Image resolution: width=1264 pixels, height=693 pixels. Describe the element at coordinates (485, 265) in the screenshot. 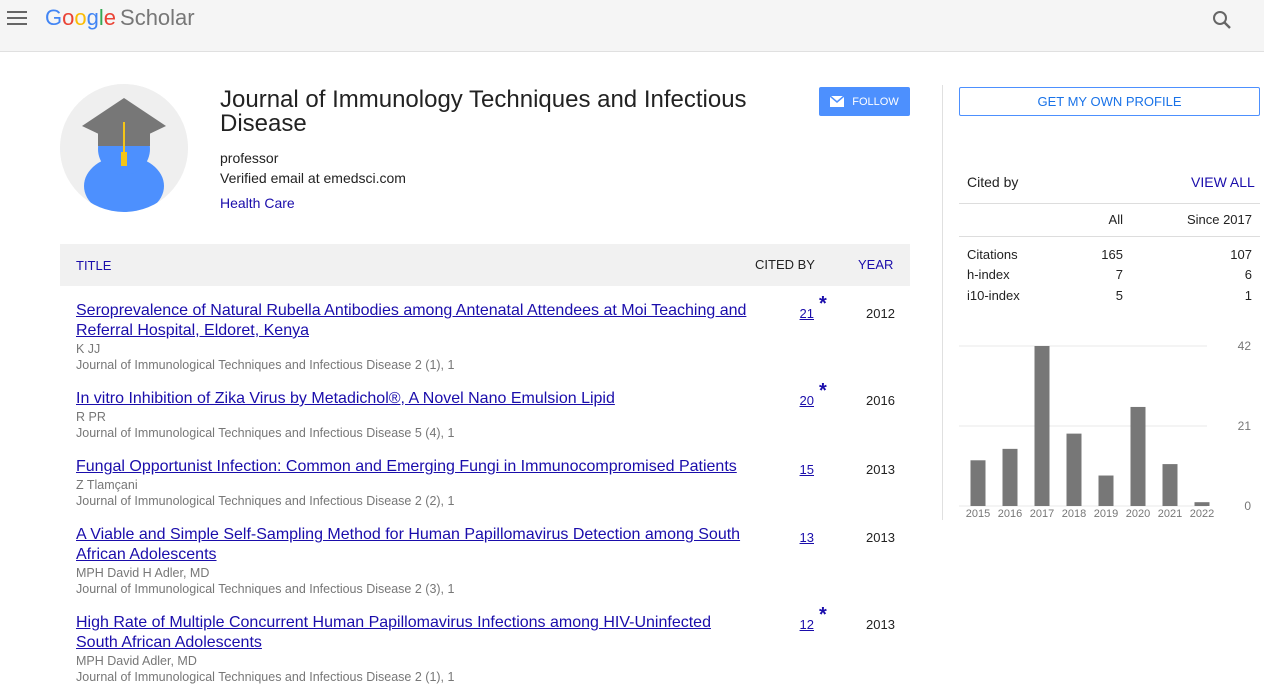

I see `table-header: TITLE CITED BY YEAR` at that location.